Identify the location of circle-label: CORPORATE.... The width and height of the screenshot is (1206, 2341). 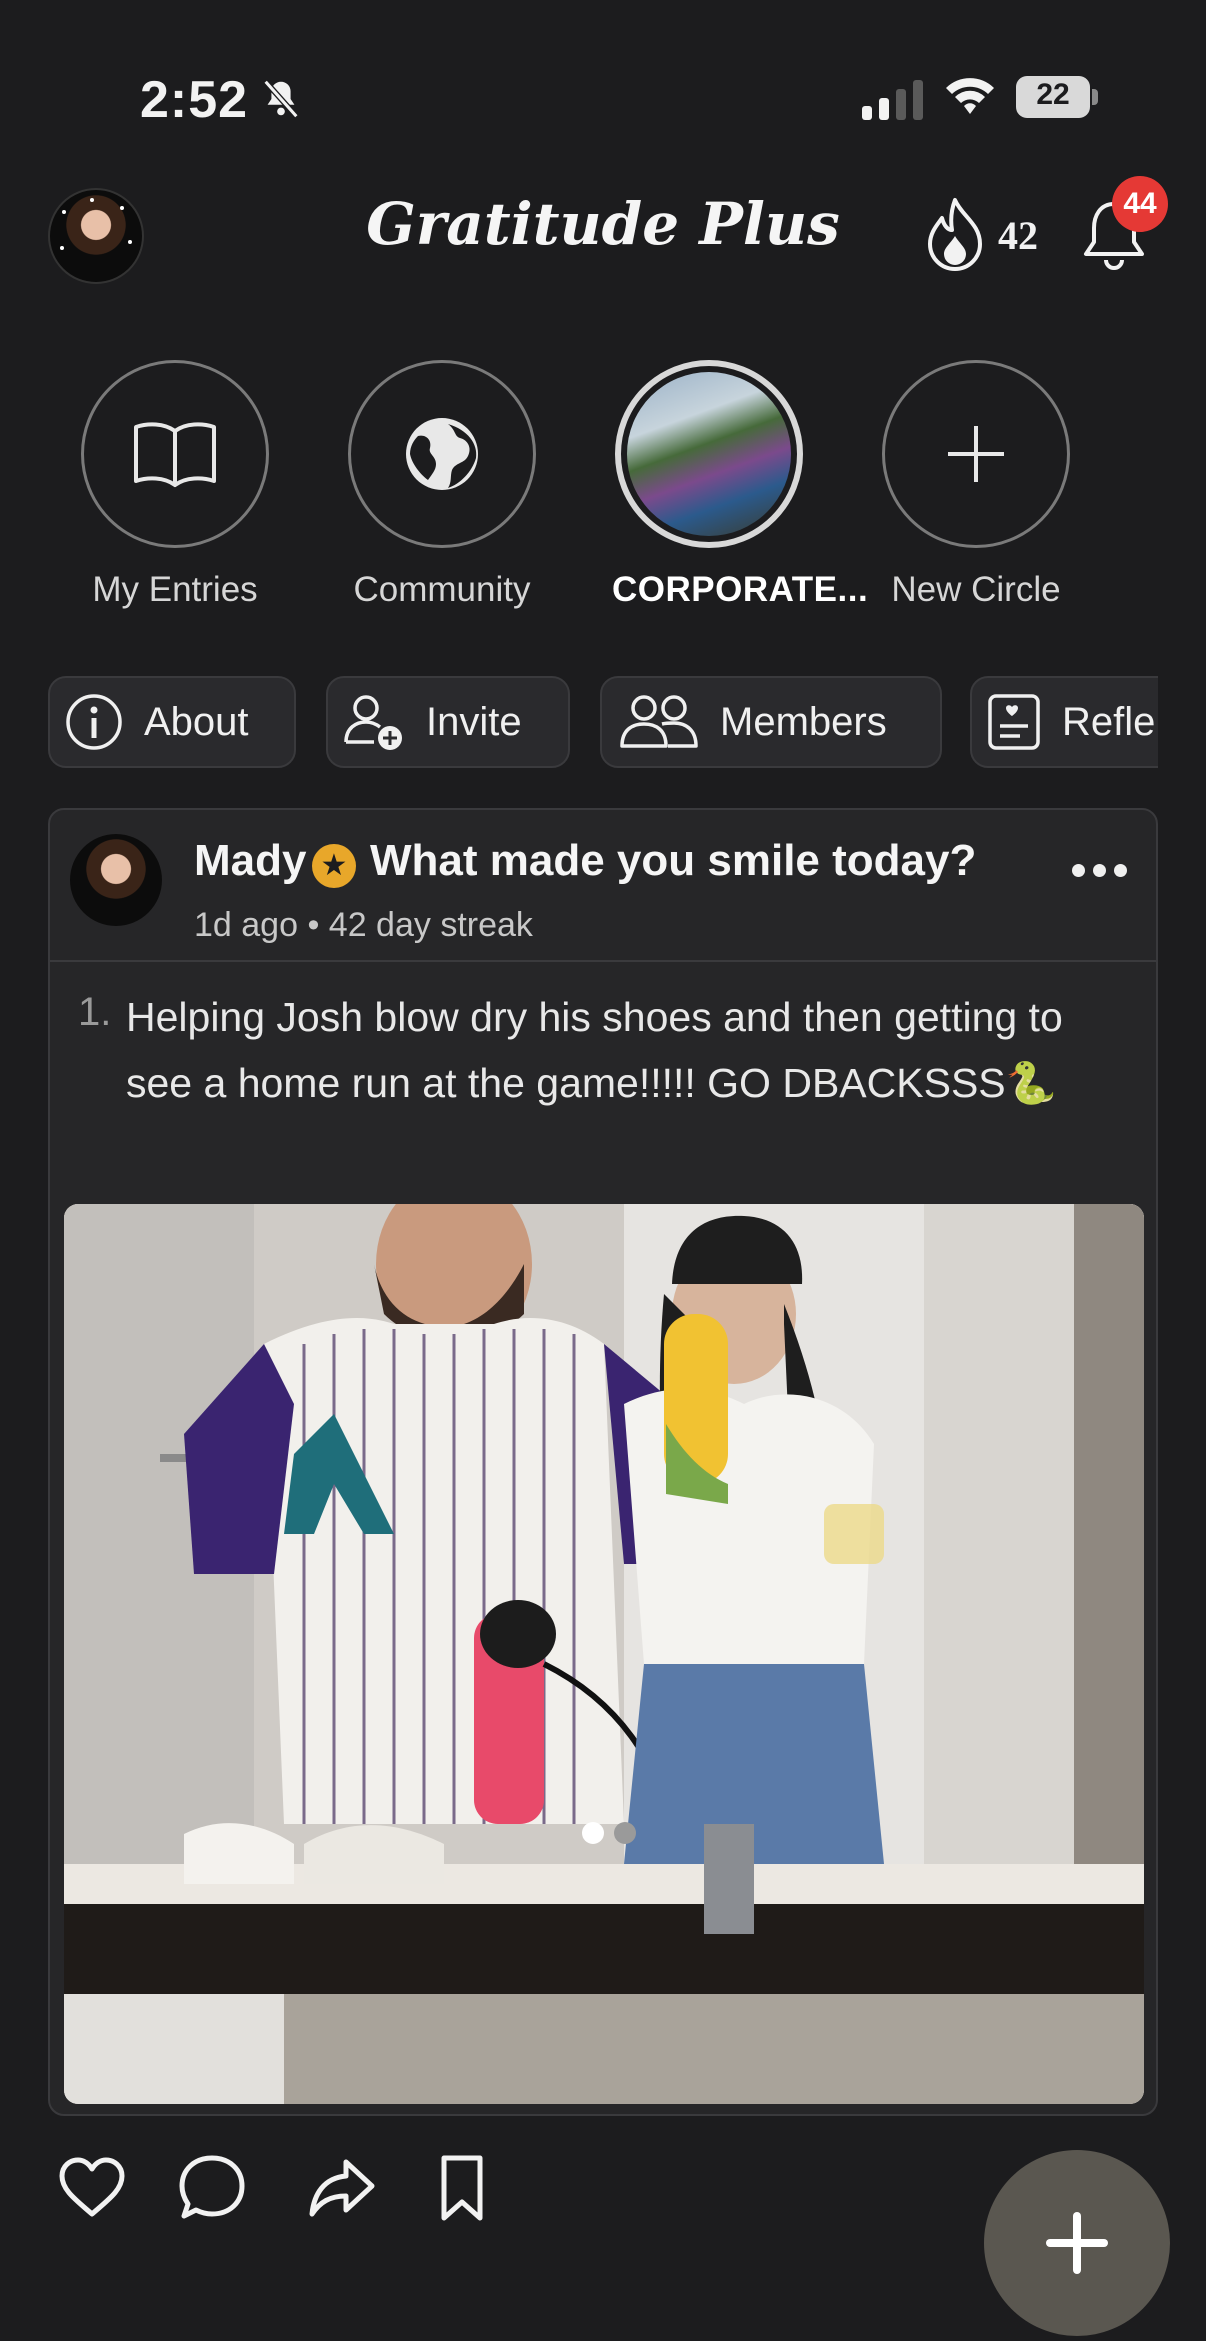
(740, 589).